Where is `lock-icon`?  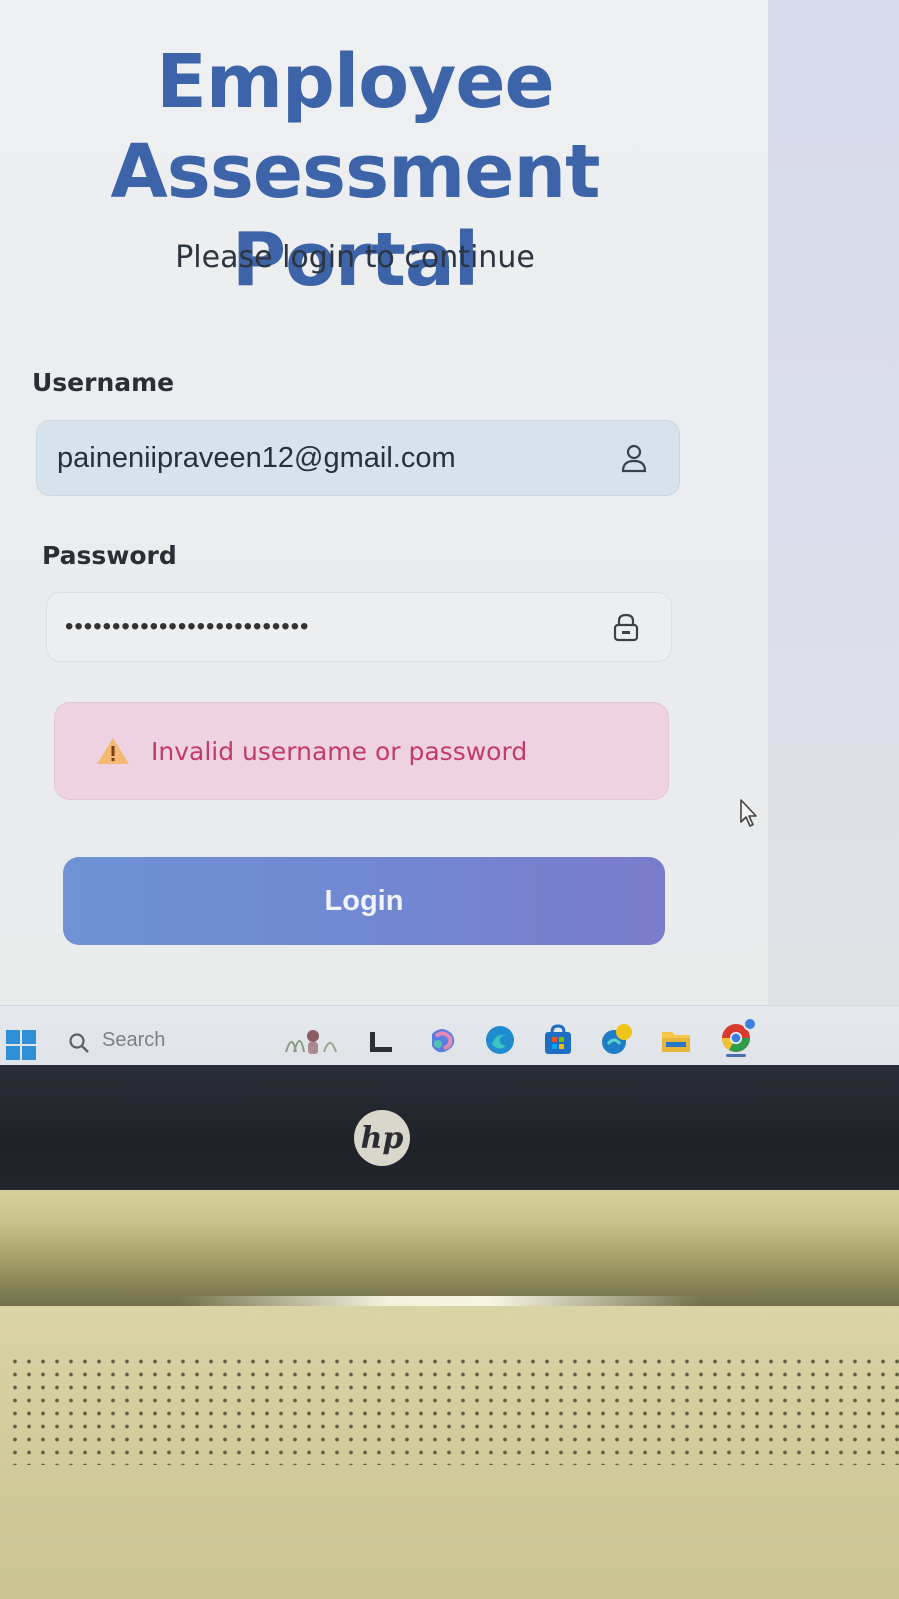 lock-icon is located at coordinates (626, 627).